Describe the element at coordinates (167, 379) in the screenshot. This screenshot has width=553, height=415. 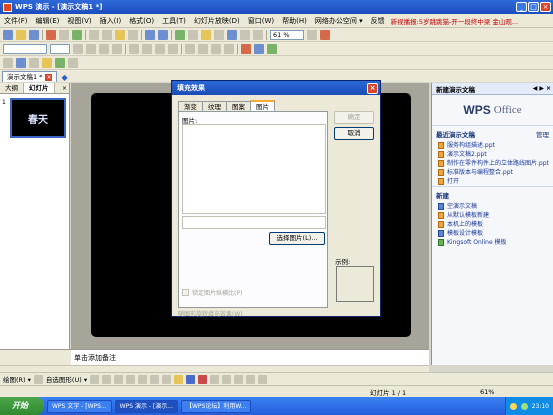
I see `clipart-icon` at that location.